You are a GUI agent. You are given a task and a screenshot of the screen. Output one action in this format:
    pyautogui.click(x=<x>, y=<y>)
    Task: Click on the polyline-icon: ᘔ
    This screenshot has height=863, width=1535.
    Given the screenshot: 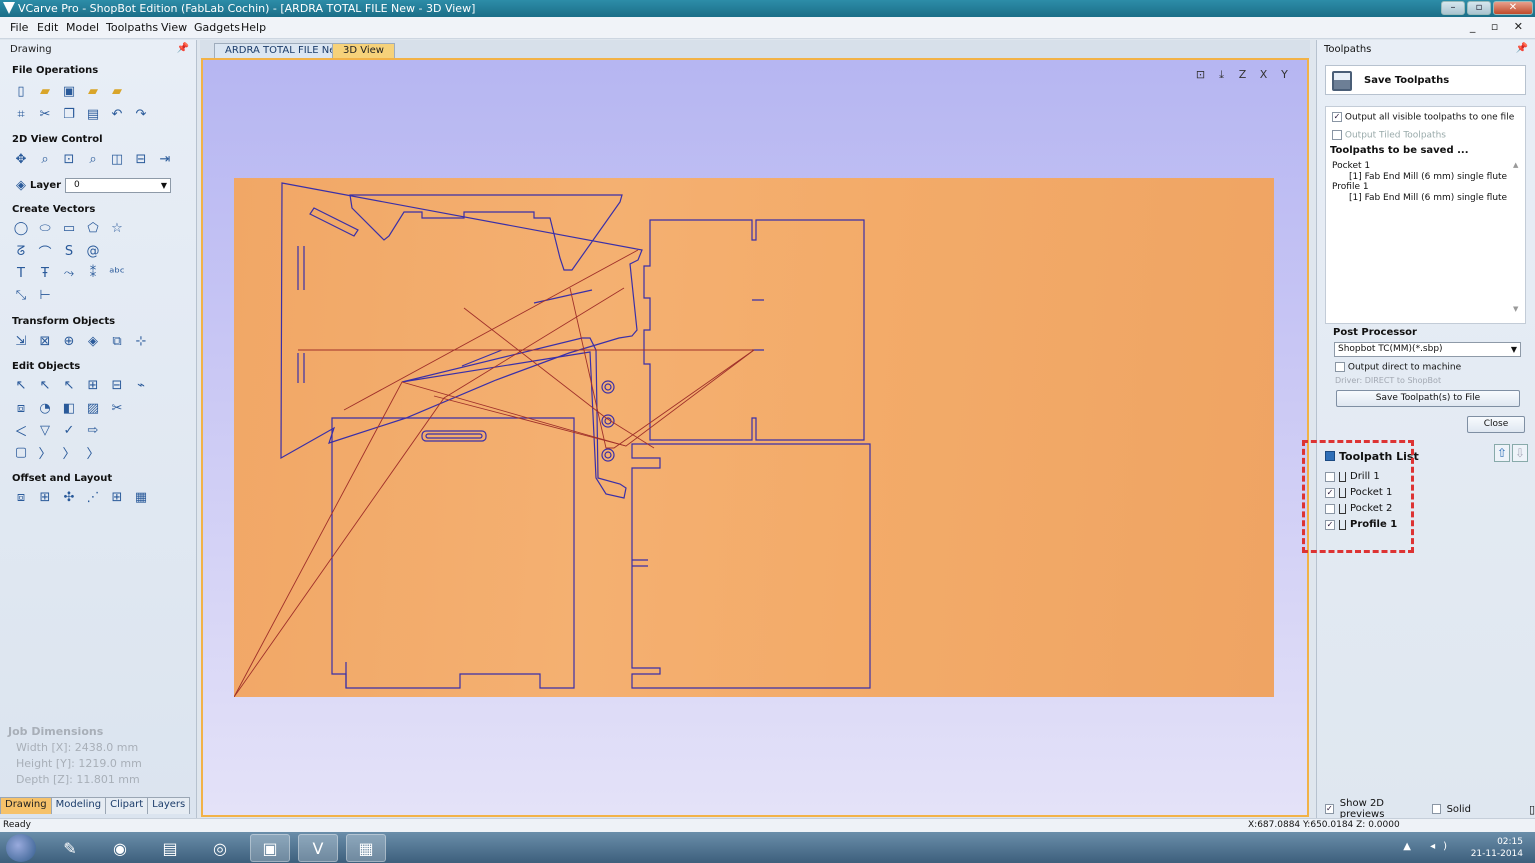 What is the action you would take?
    pyautogui.click(x=21, y=251)
    